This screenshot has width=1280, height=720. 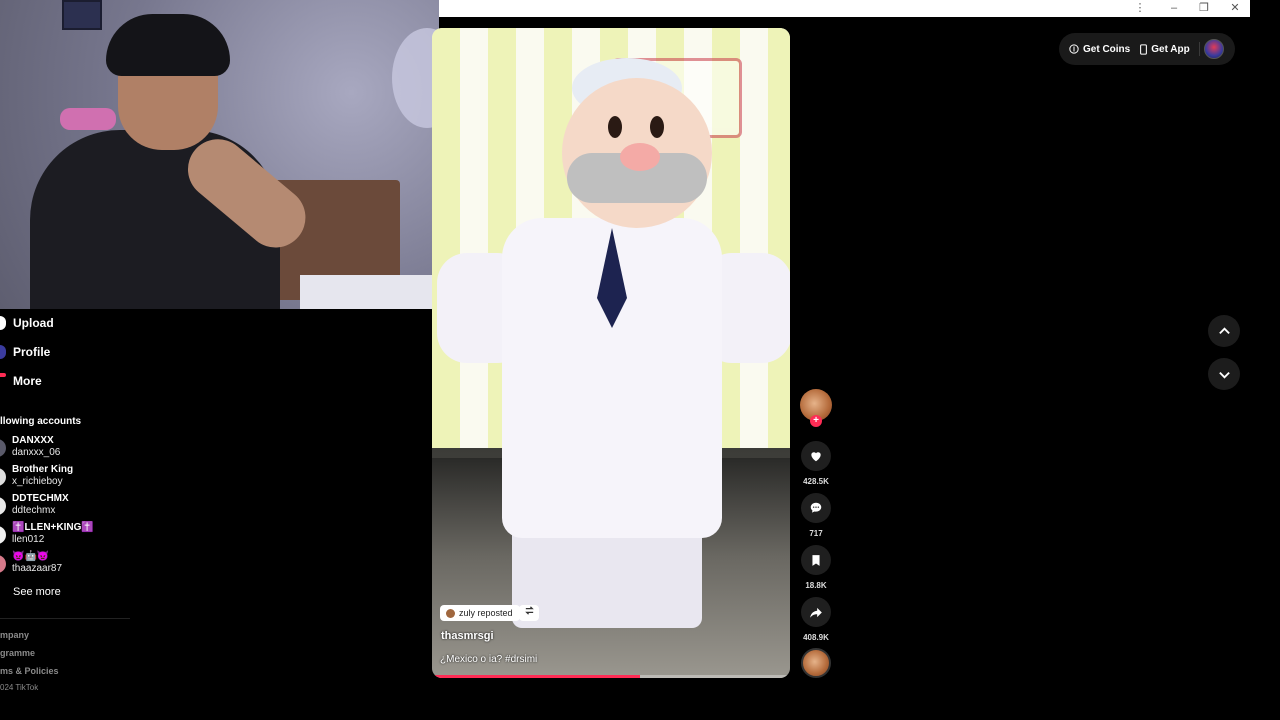 What do you see at coordinates (27, 381) in the screenshot?
I see `sidebar-item-label: More` at bounding box center [27, 381].